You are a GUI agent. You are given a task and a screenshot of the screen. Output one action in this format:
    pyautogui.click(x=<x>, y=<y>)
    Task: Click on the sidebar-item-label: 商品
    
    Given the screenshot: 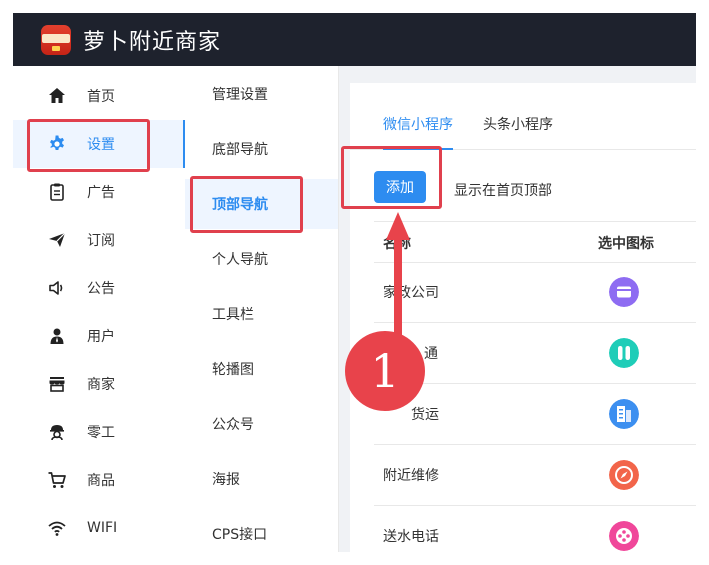 What is the action you would take?
    pyautogui.click(x=101, y=481)
    